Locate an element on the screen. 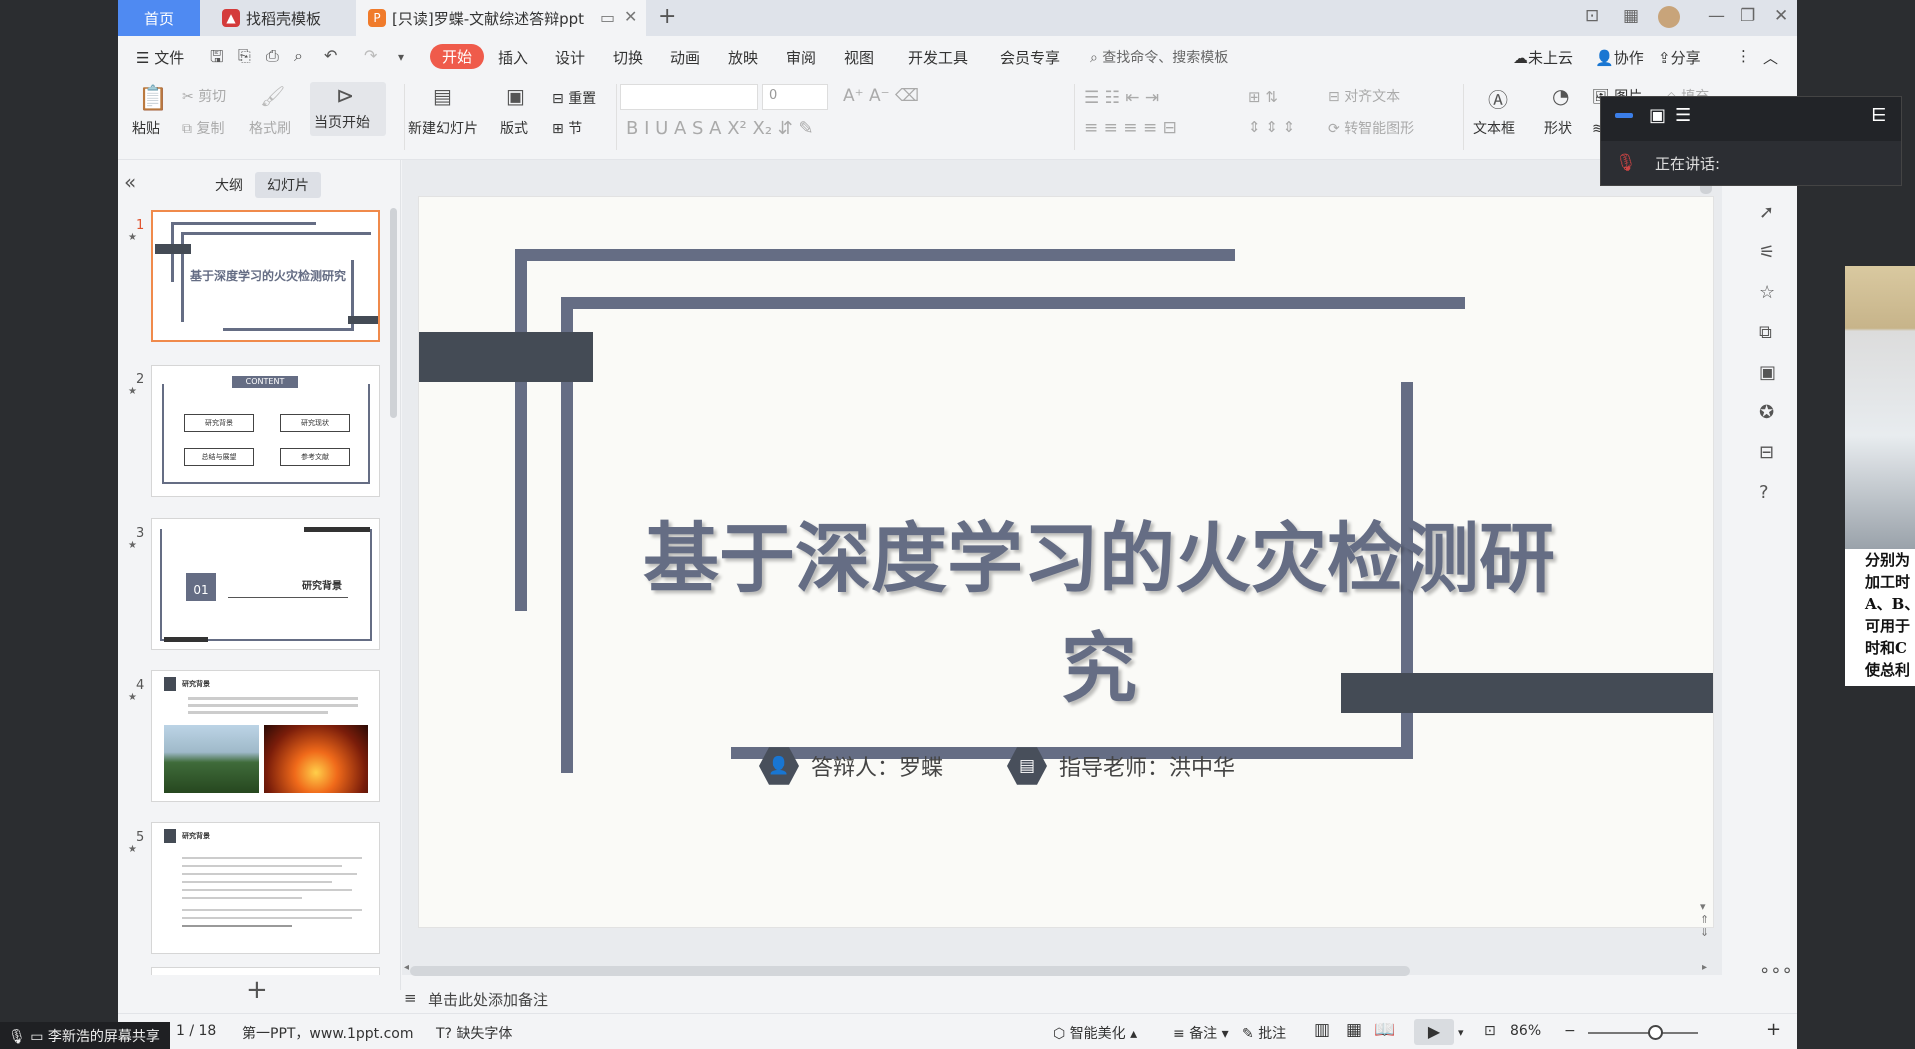 Image resolution: width=1915 pixels, height=1049 pixels. menu-view: 视图 is located at coordinates (859, 57).